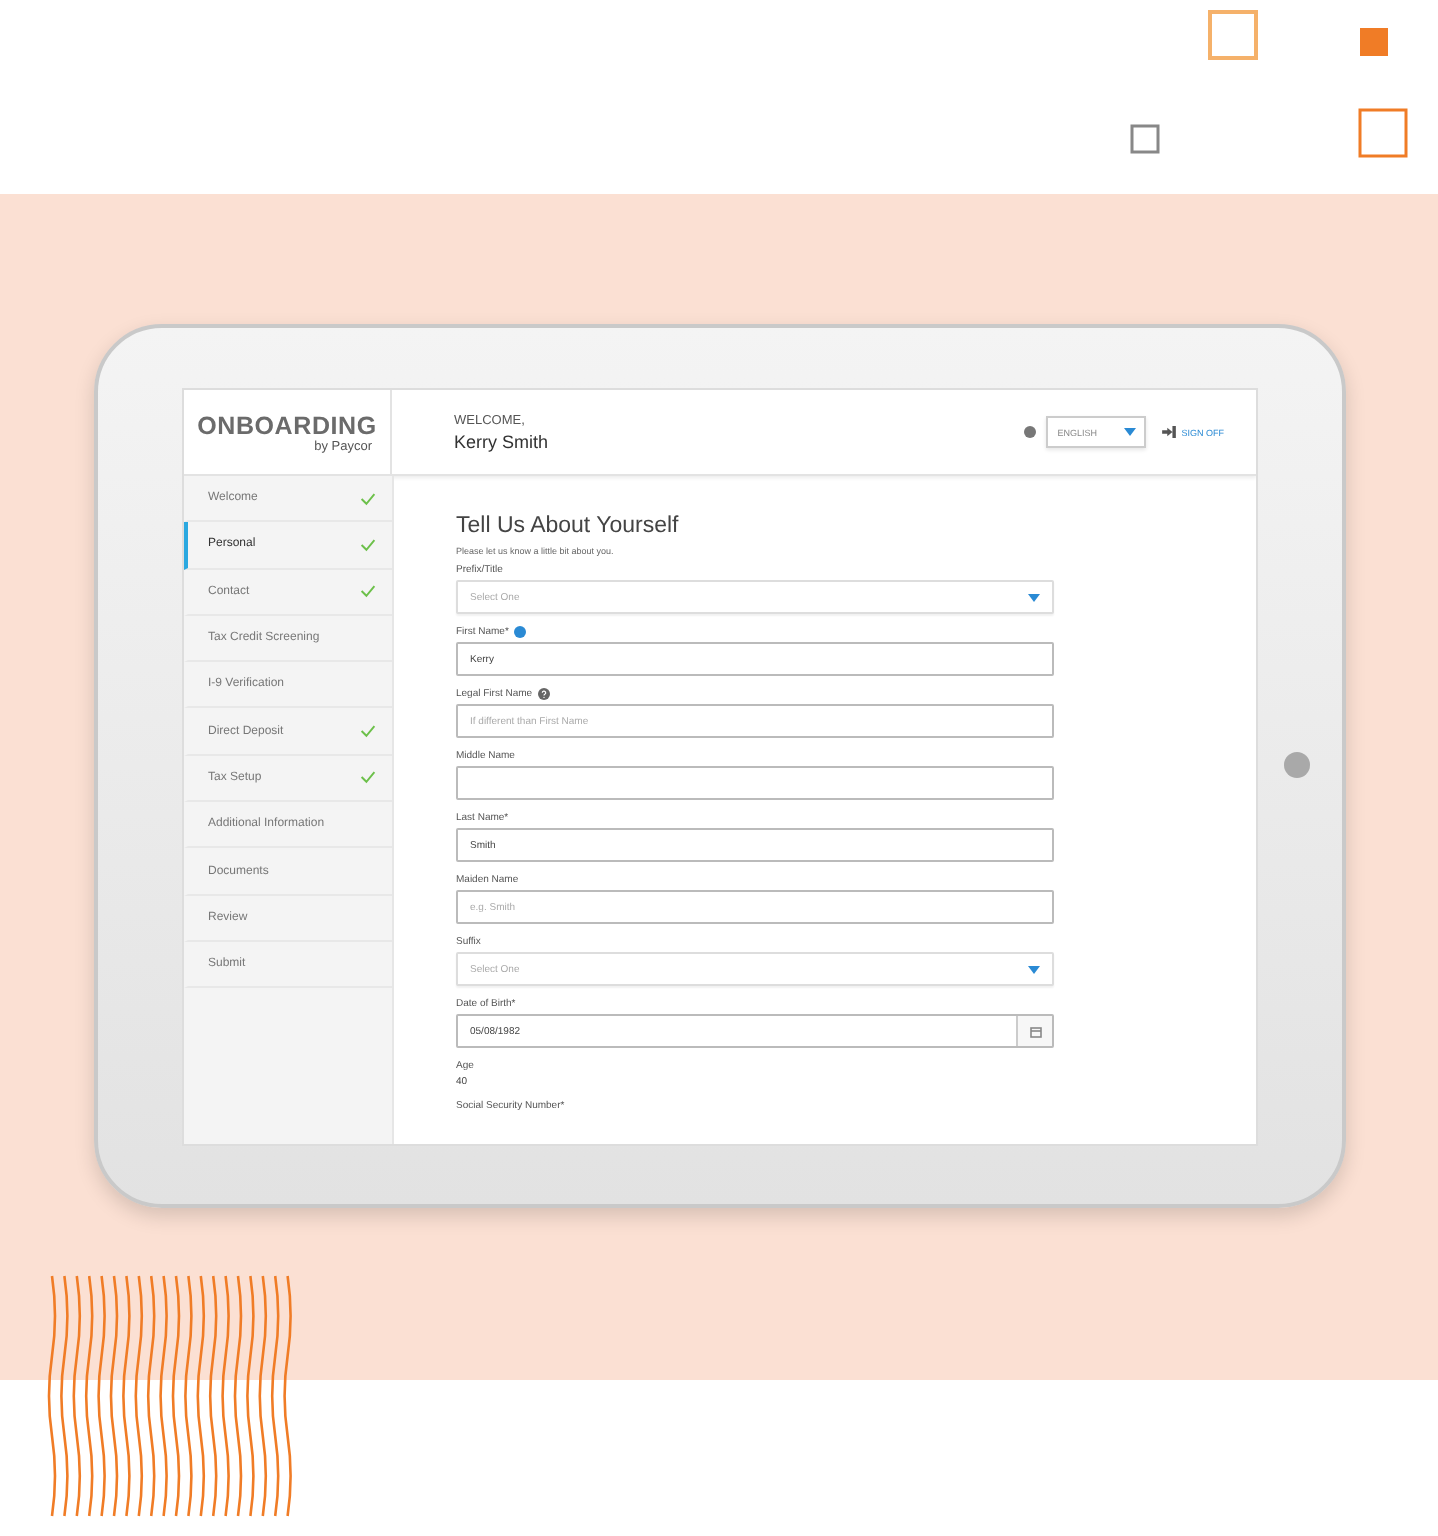  What do you see at coordinates (520, 632) in the screenshot?
I see `info-icon` at bounding box center [520, 632].